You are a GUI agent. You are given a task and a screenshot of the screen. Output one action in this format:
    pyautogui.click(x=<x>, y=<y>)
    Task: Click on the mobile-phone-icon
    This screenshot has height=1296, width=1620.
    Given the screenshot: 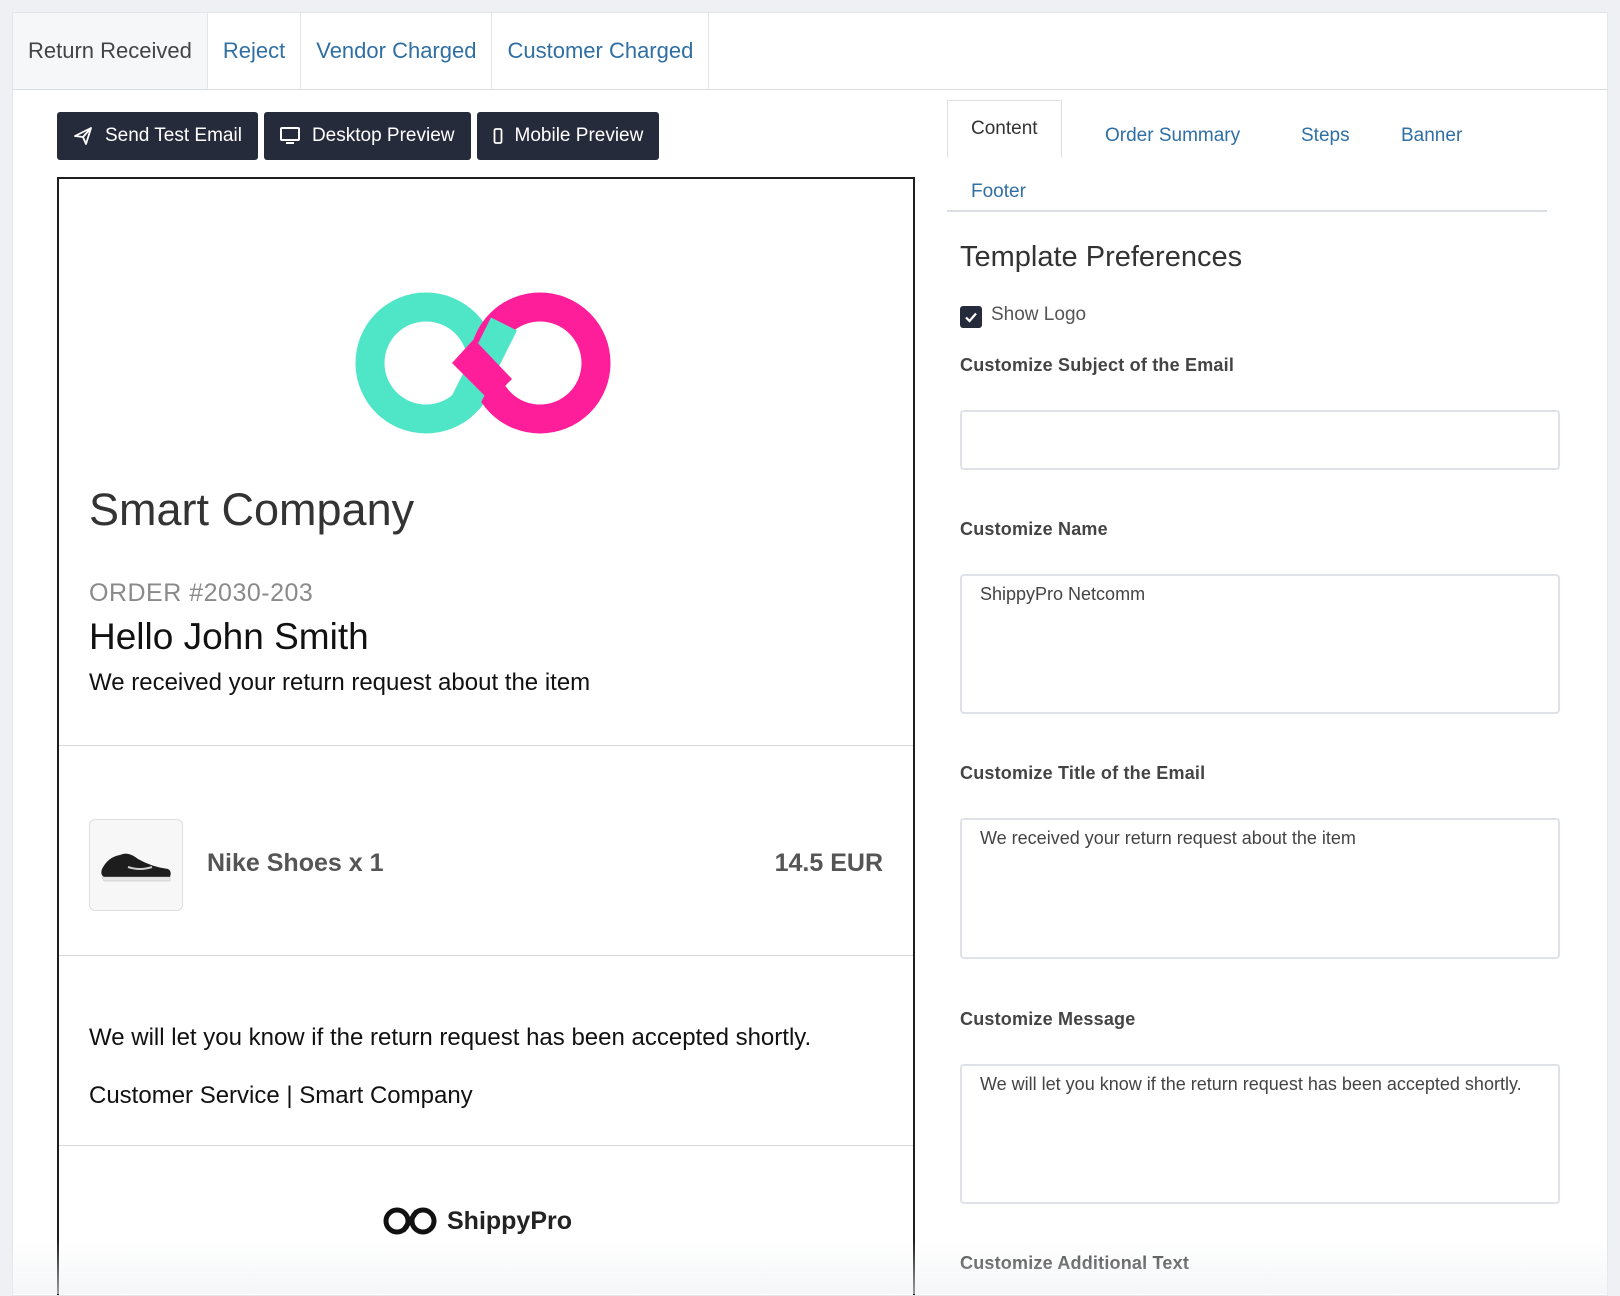 What is the action you would take?
    pyautogui.click(x=498, y=136)
    